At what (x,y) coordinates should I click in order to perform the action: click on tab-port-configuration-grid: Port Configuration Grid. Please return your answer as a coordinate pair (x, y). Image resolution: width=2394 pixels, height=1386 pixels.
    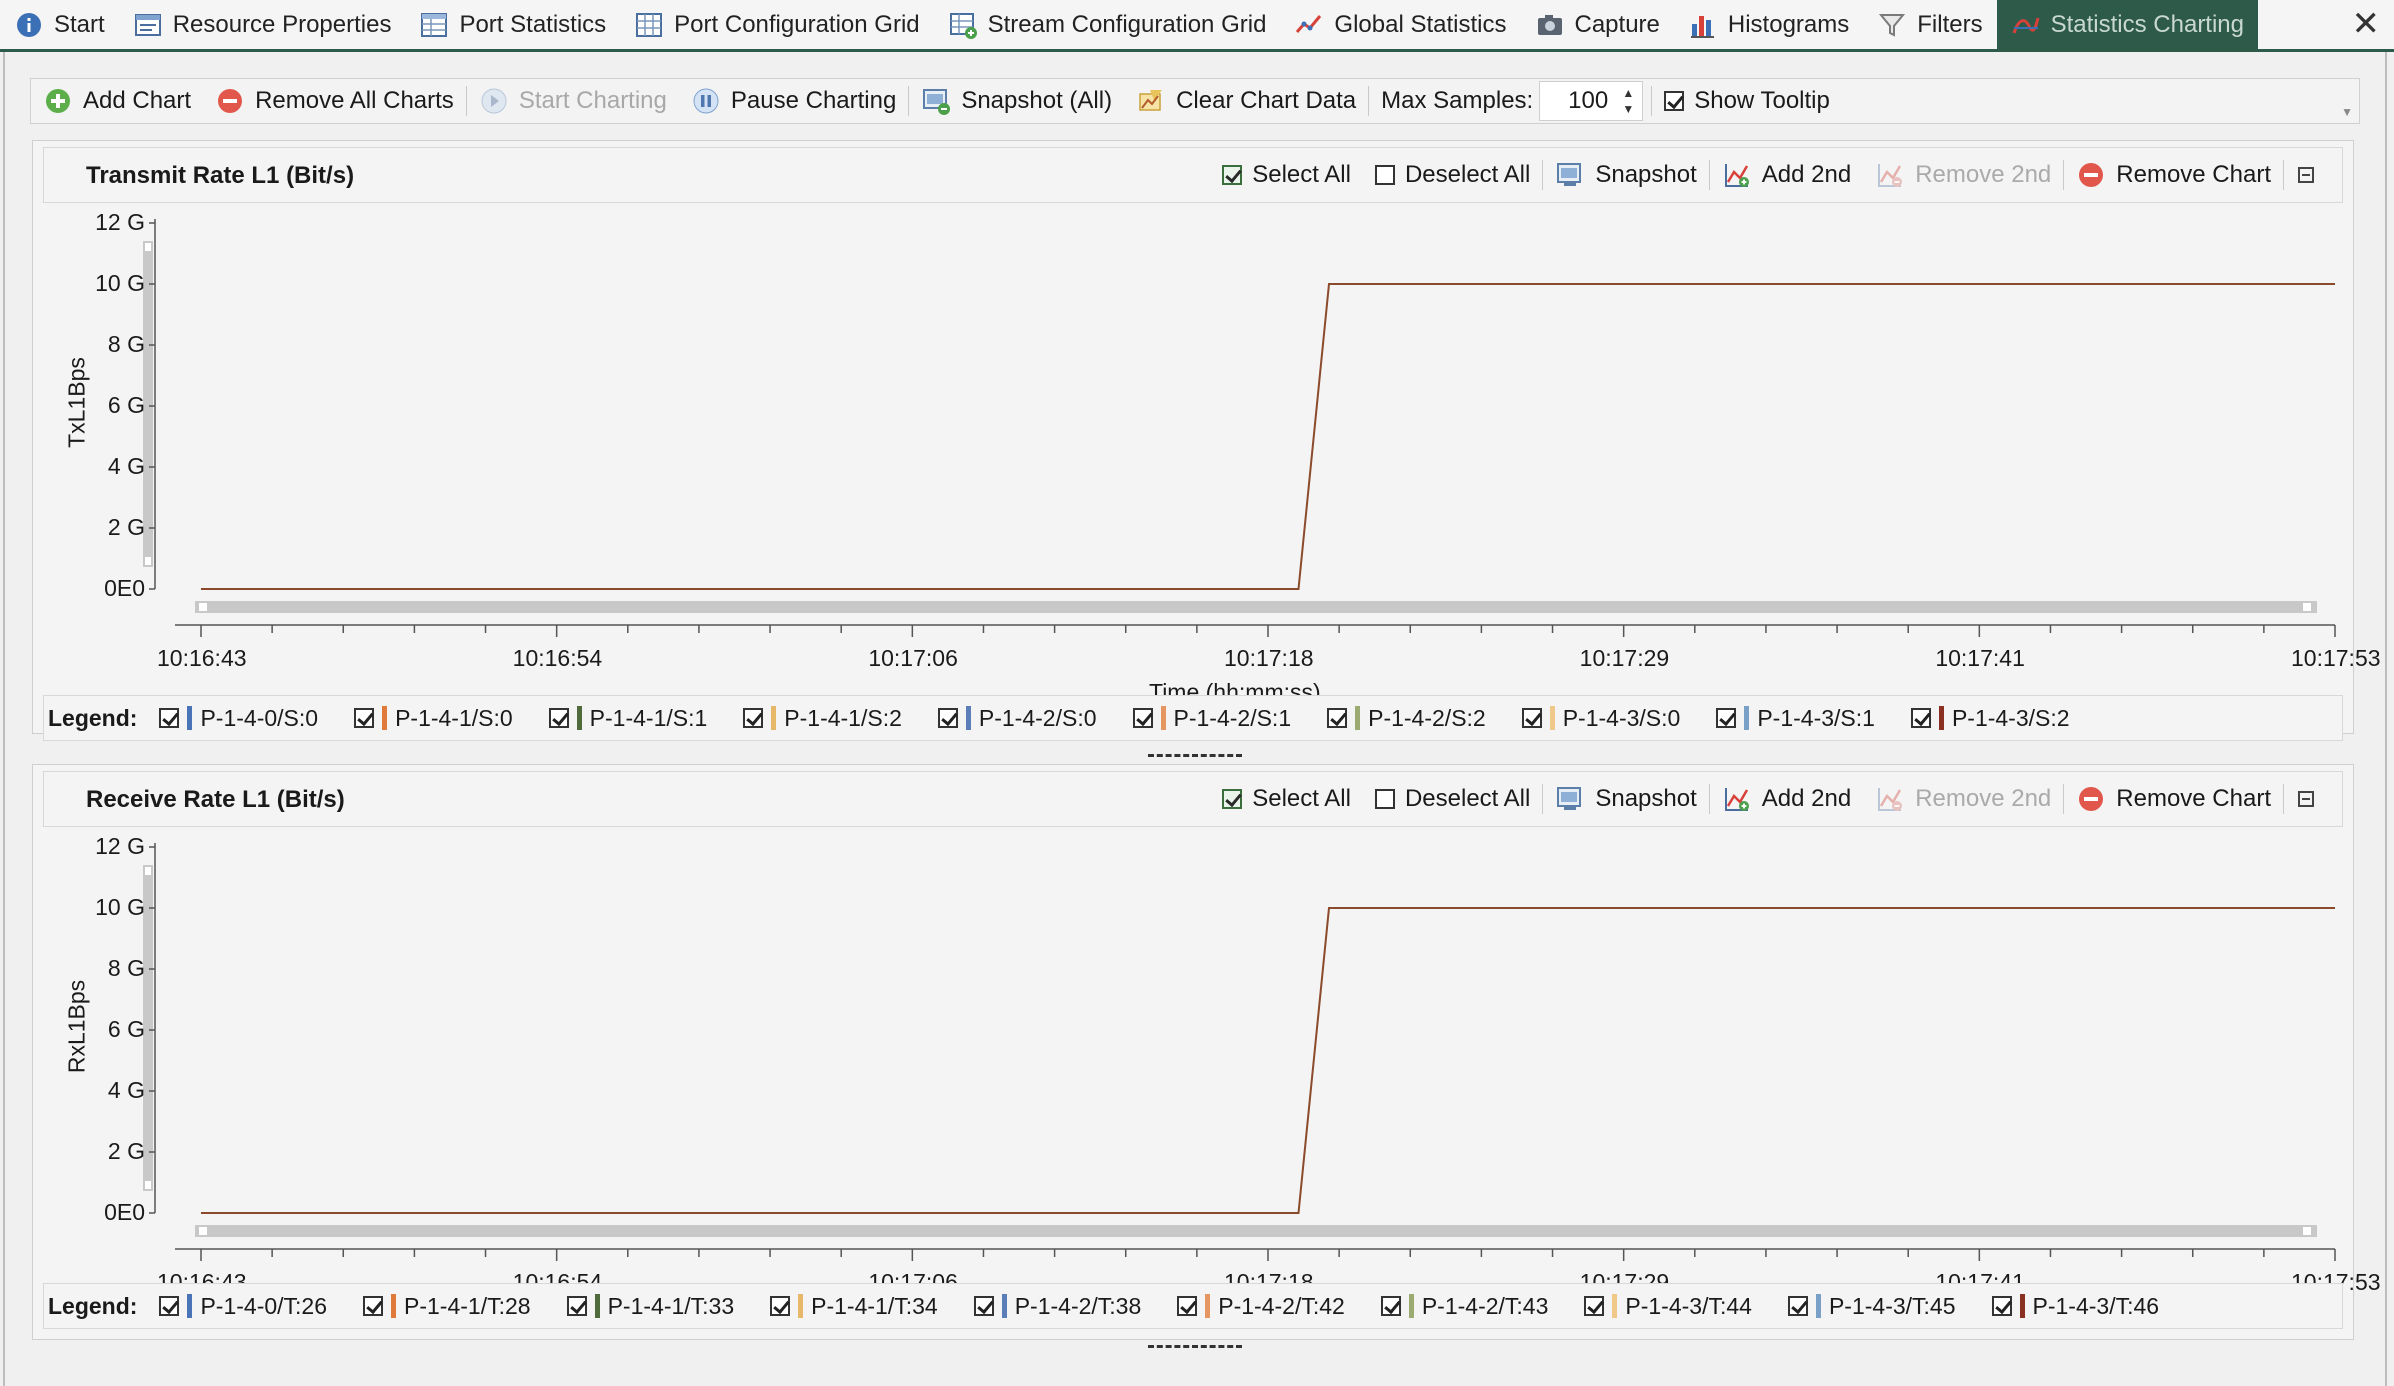
    Looking at the image, I should click on (776, 24).